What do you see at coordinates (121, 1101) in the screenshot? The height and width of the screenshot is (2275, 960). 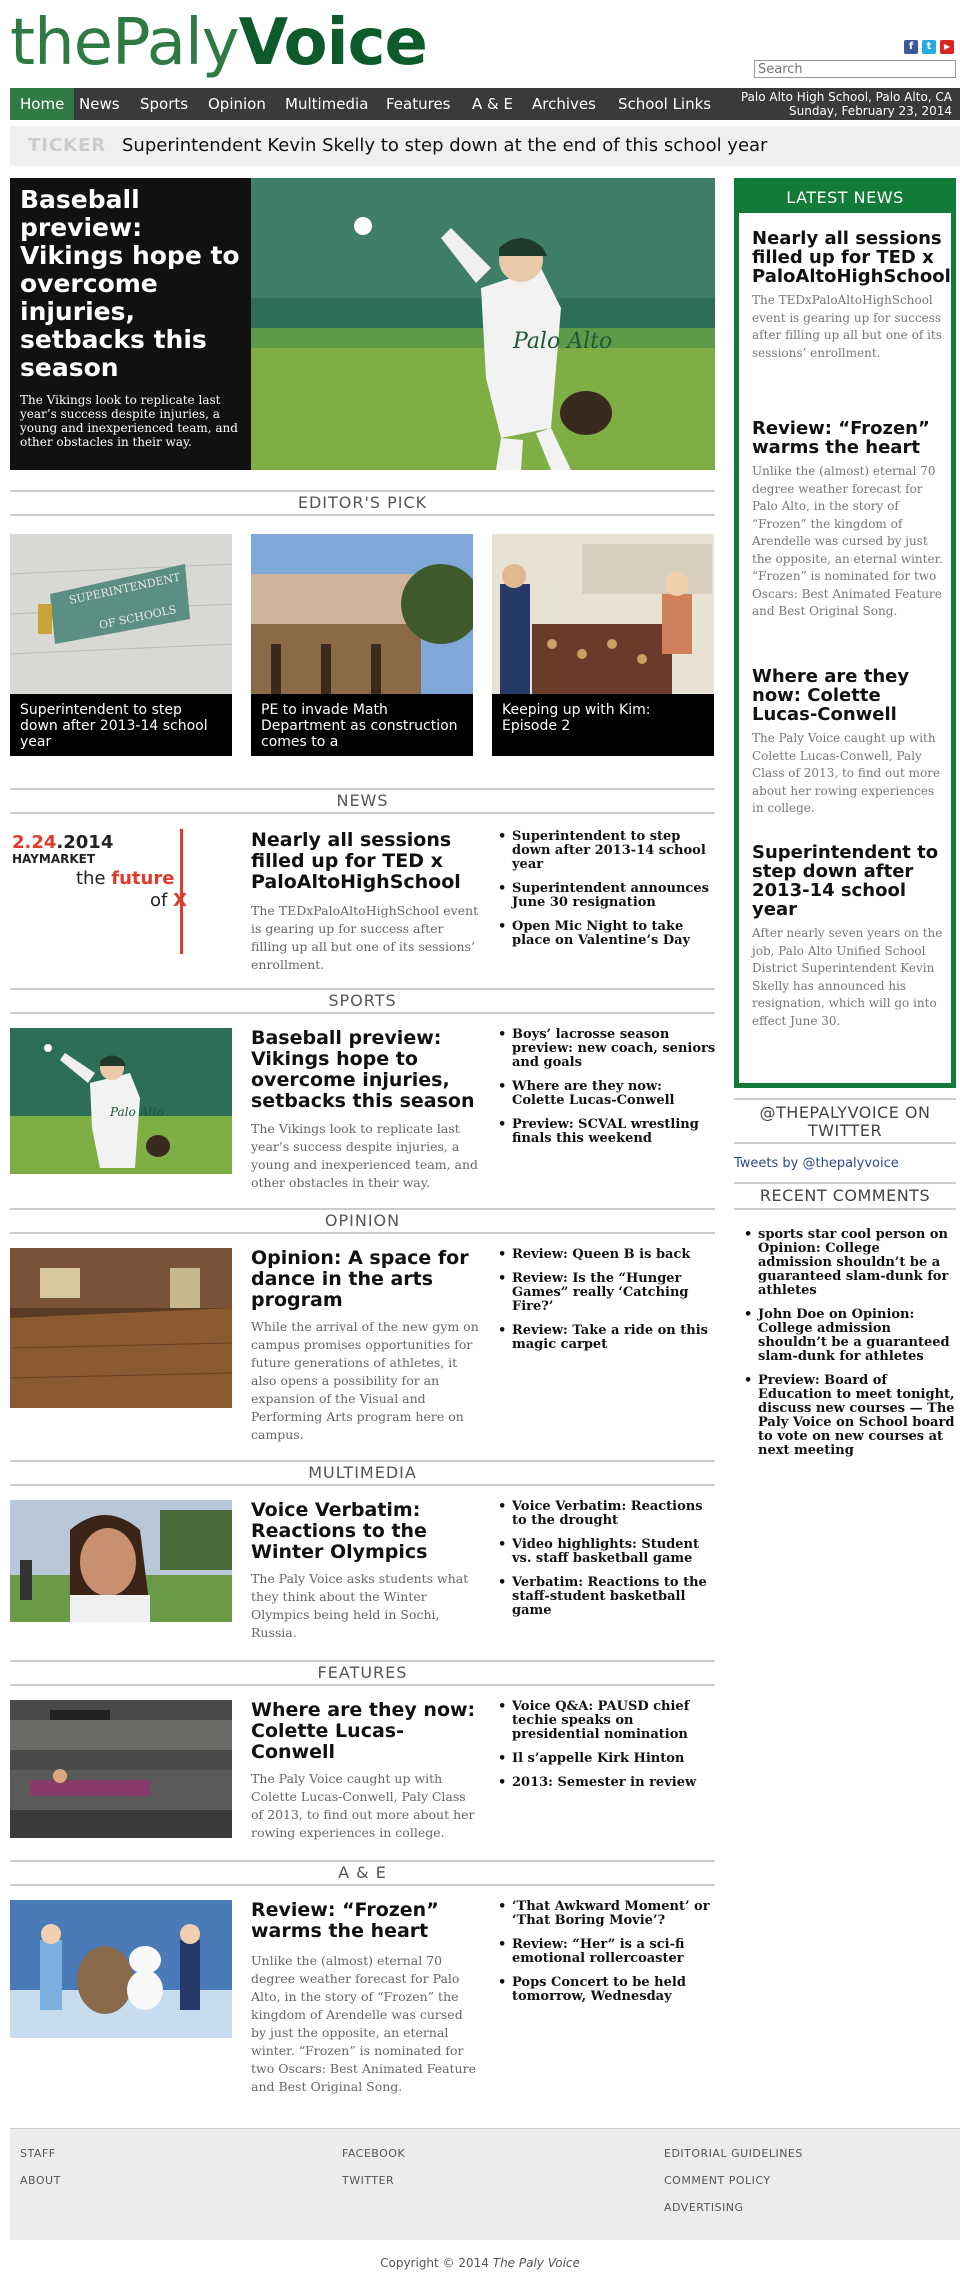 I see `sports-thumb-baseball: Palo Alto` at bounding box center [121, 1101].